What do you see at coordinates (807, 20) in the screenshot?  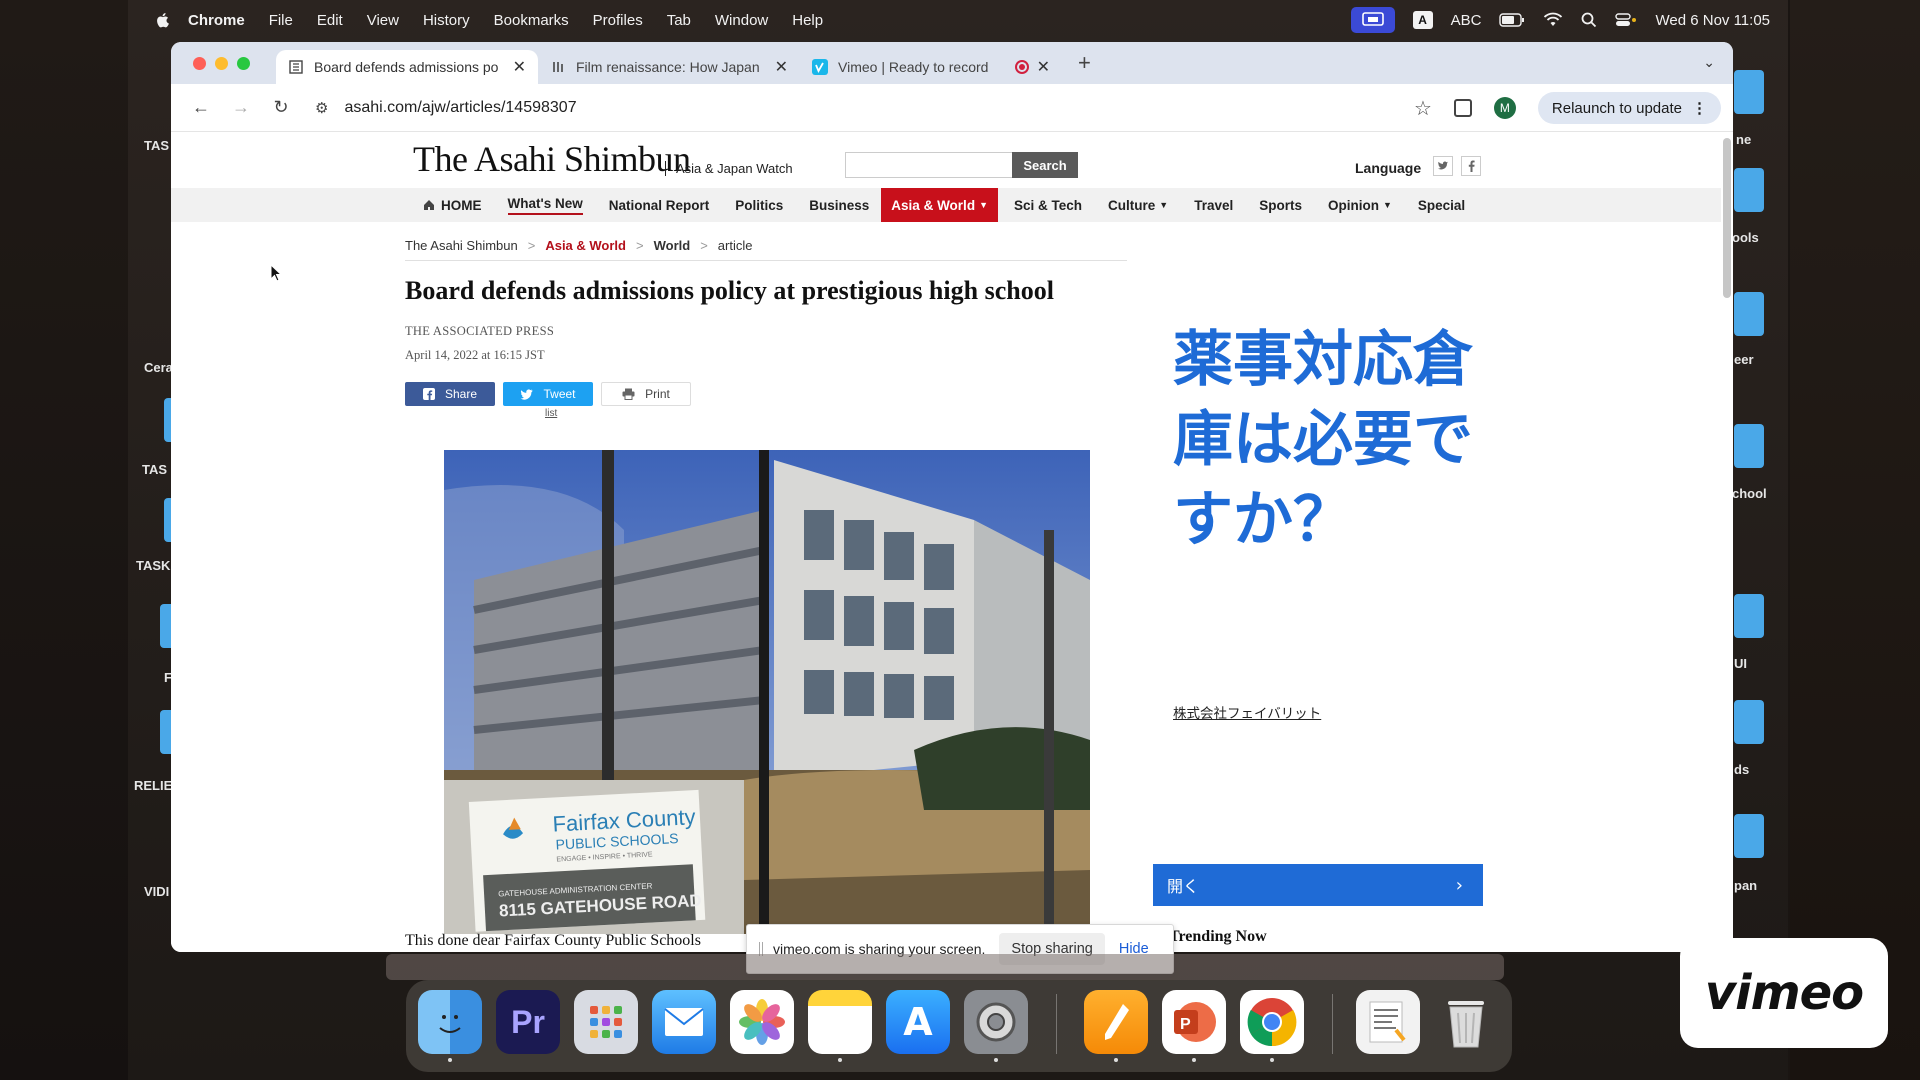 I see `menu-help: Help` at bounding box center [807, 20].